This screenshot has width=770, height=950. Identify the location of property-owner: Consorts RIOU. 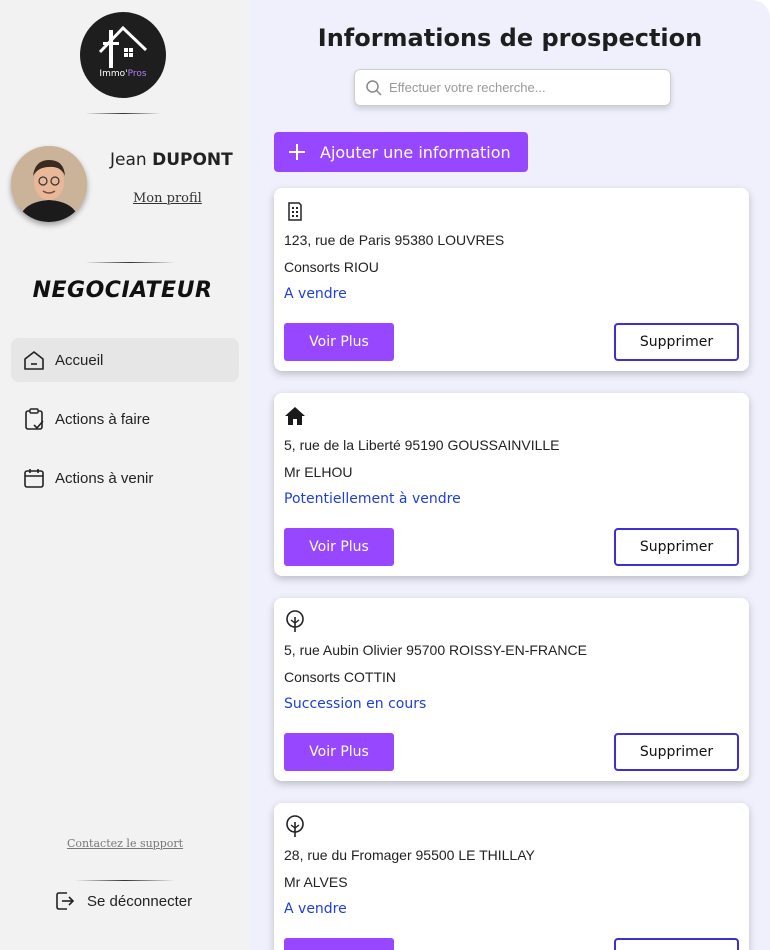
(331, 267).